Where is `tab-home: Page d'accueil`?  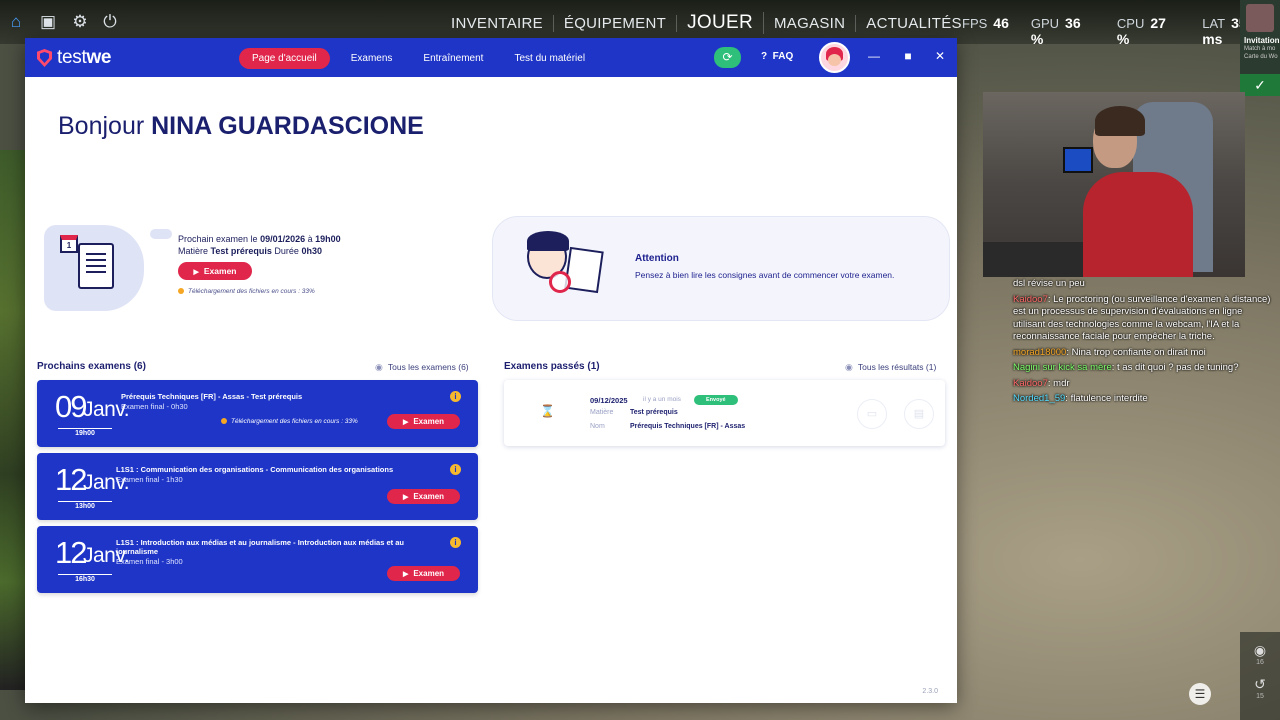
tab-home: Page d'accueil is located at coordinates (284, 58).